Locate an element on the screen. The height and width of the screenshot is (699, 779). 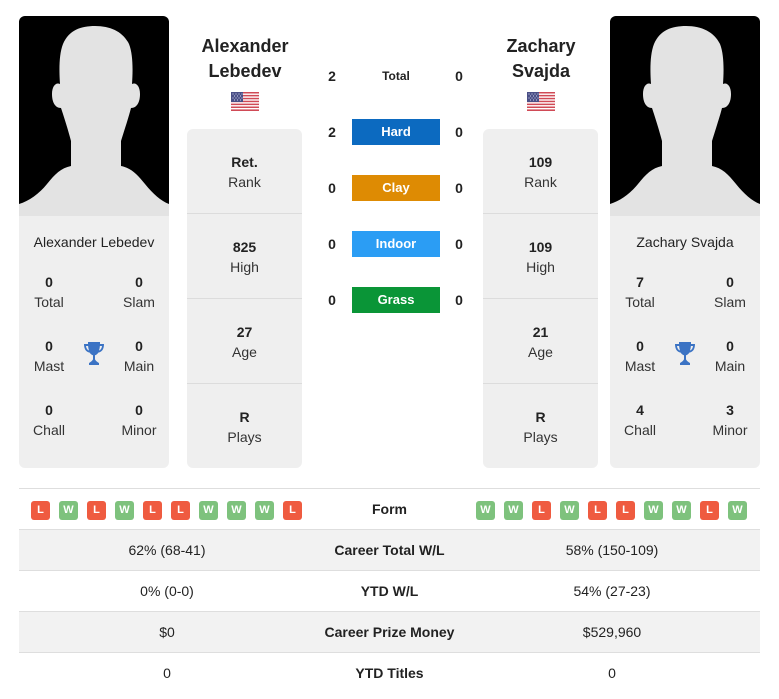
h2h-row-total: 2 Total 0 is located at coordinates (397, 76).